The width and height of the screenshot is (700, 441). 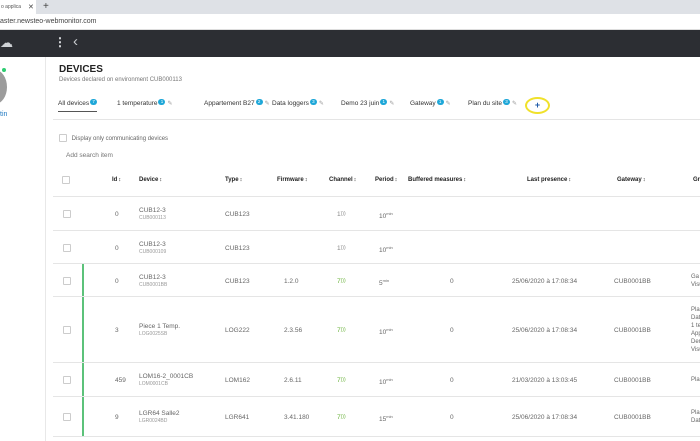 I want to click on tab-2: Appartement B27 2 ✎, so click(x=237, y=103).